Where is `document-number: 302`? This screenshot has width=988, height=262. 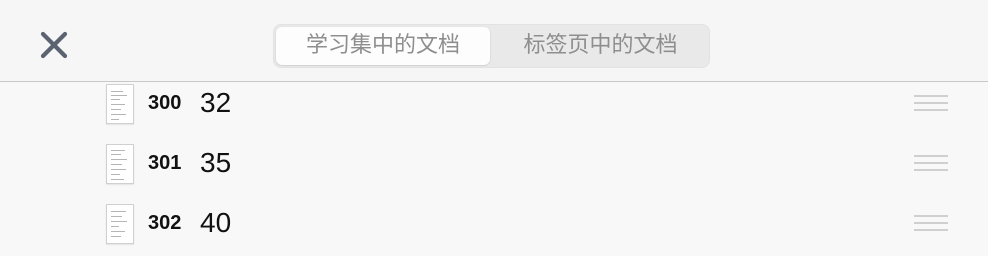
document-number: 302 is located at coordinates (165, 223).